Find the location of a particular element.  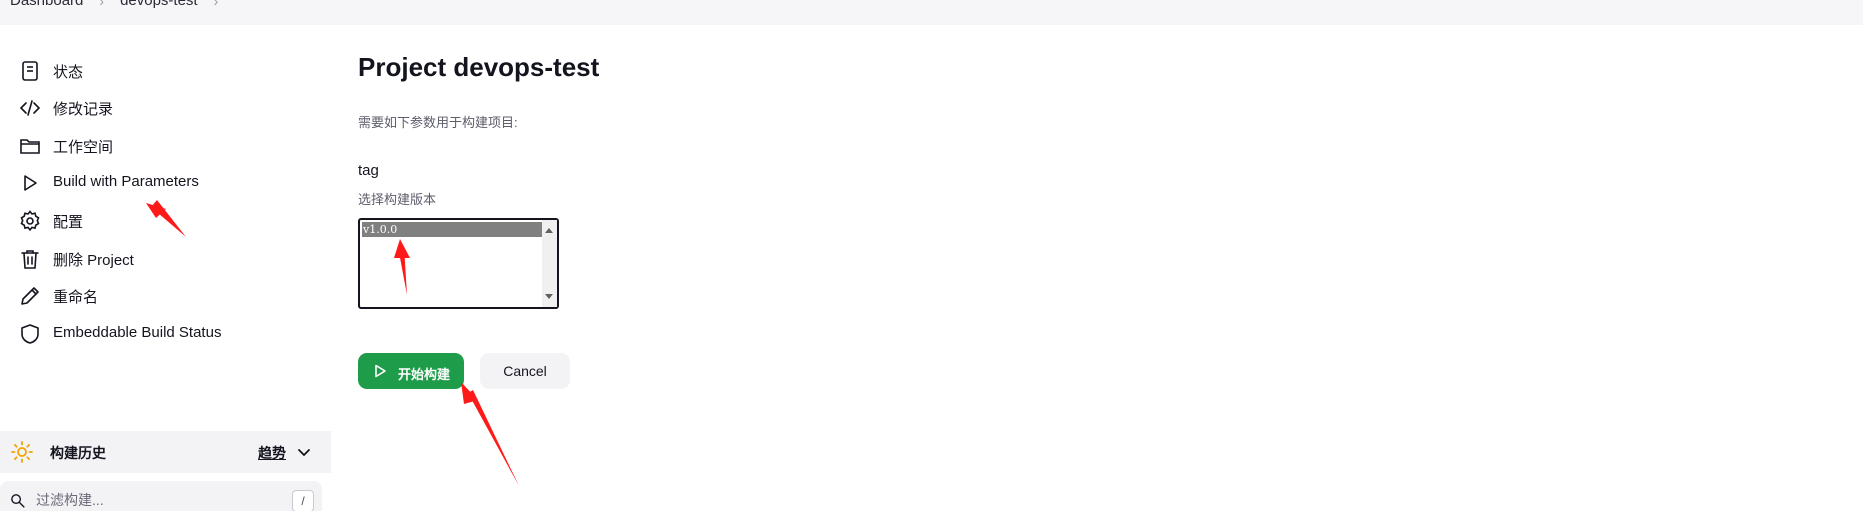

annotation-arrow is located at coordinates (490, 434).